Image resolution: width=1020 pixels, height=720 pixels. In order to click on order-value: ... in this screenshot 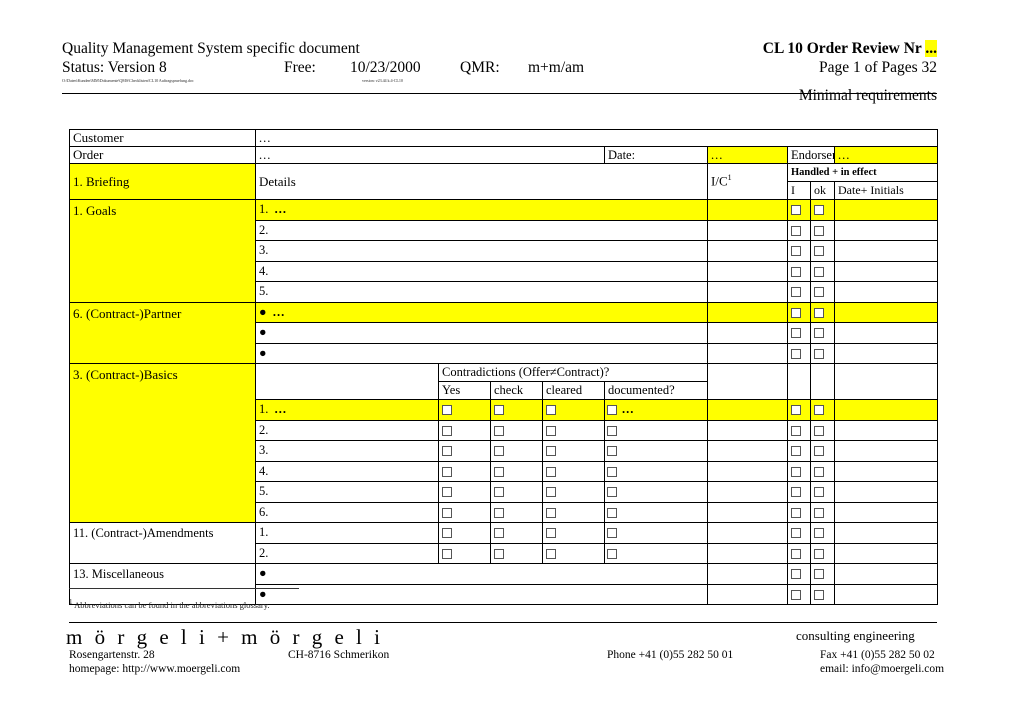, I will do `click(430, 155)`.